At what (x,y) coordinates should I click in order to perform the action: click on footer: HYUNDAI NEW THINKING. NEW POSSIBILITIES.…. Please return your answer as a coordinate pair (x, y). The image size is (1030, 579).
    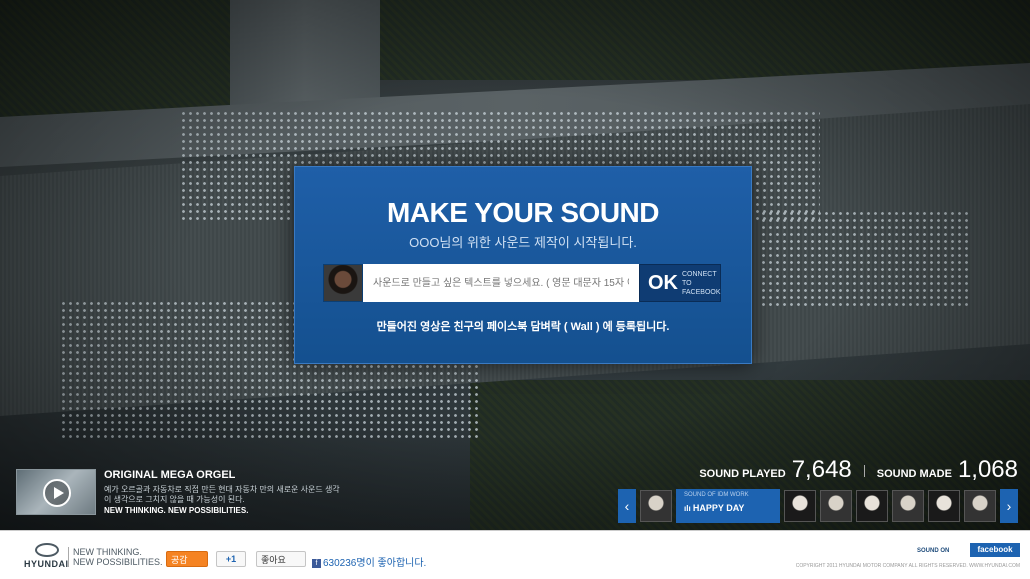
    Looking at the image, I should click on (515, 554).